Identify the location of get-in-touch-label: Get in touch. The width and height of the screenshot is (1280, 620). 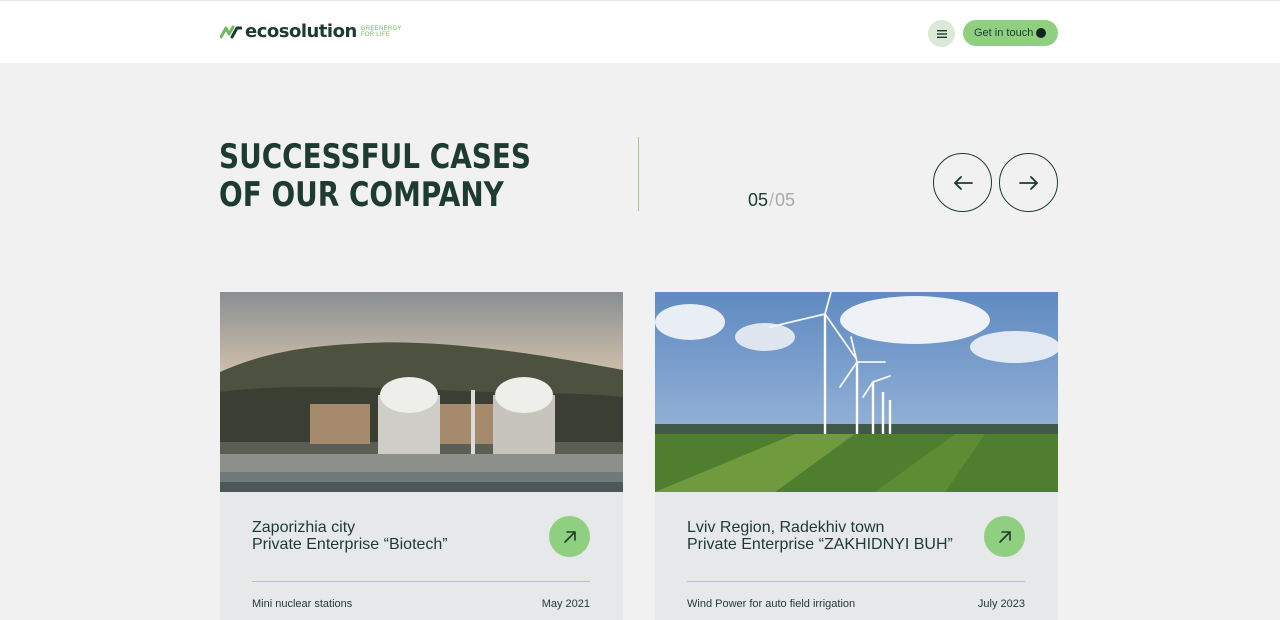
(1004, 33).